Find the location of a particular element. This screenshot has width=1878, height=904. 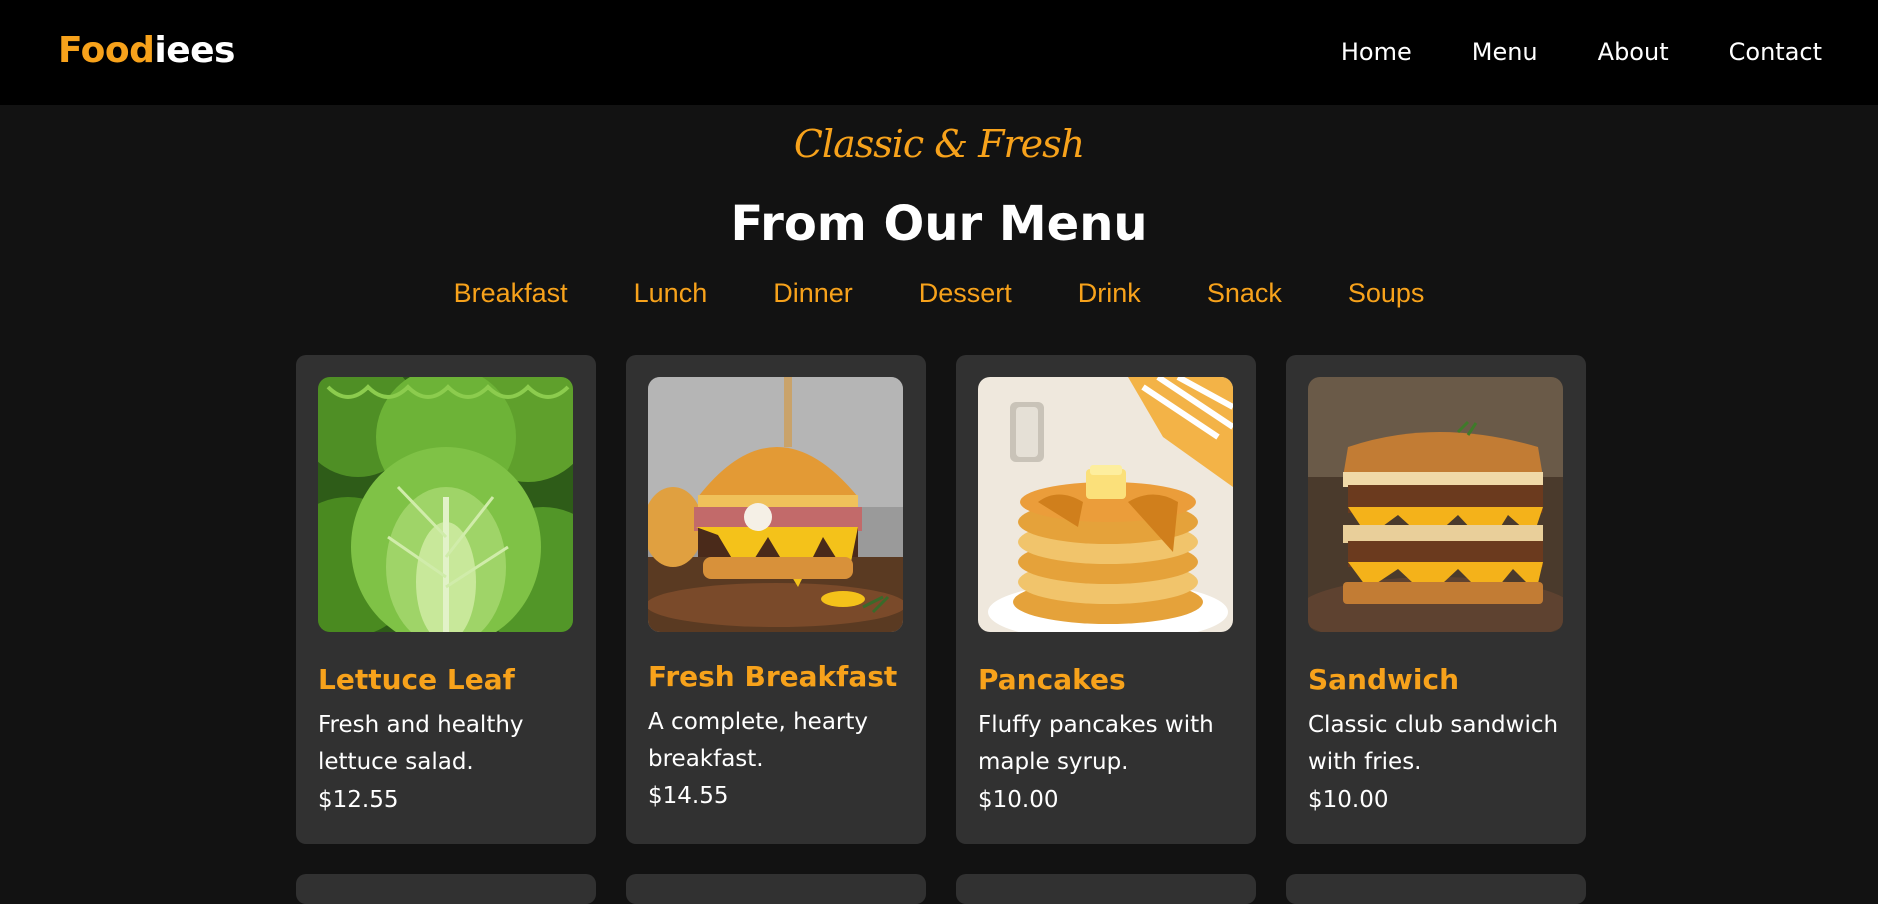

category-snack: Snack is located at coordinates (1244, 293).